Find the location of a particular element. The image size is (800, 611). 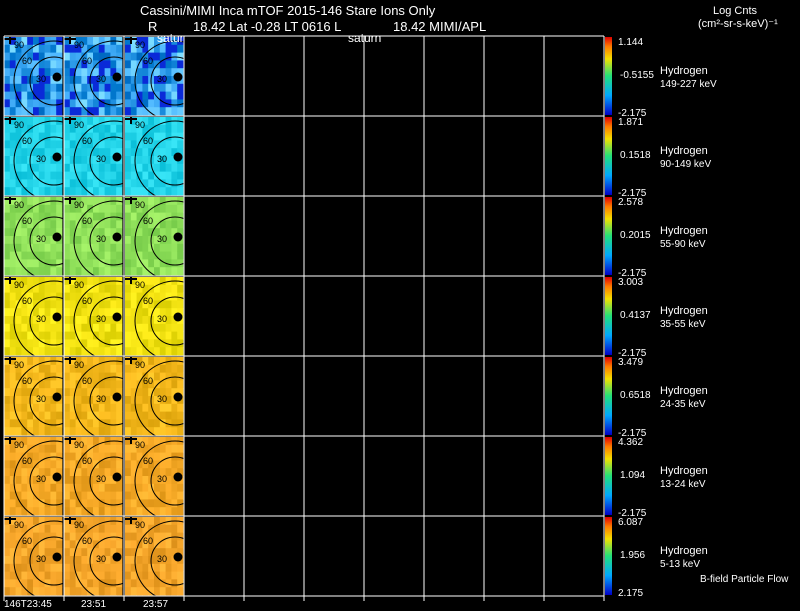

colorbar-mid: 1.956 is located at coordinates (632, 555).